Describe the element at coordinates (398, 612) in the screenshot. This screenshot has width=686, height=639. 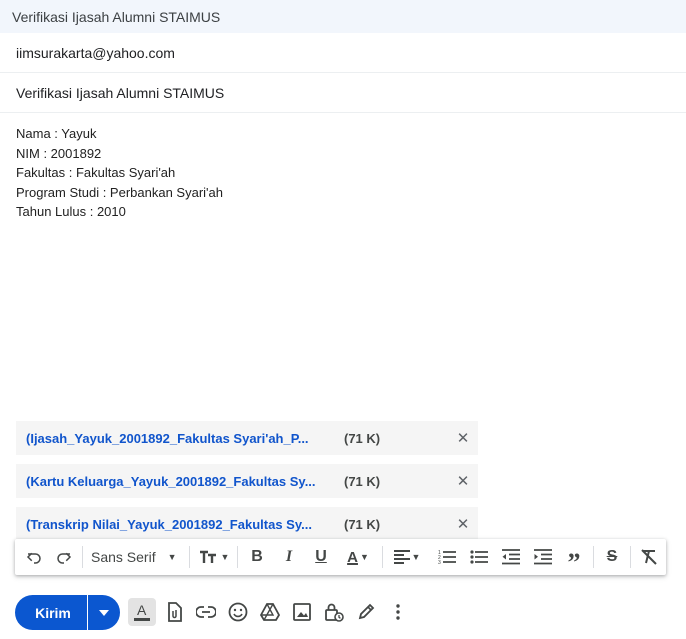
I see `more-options-icon` at that location.